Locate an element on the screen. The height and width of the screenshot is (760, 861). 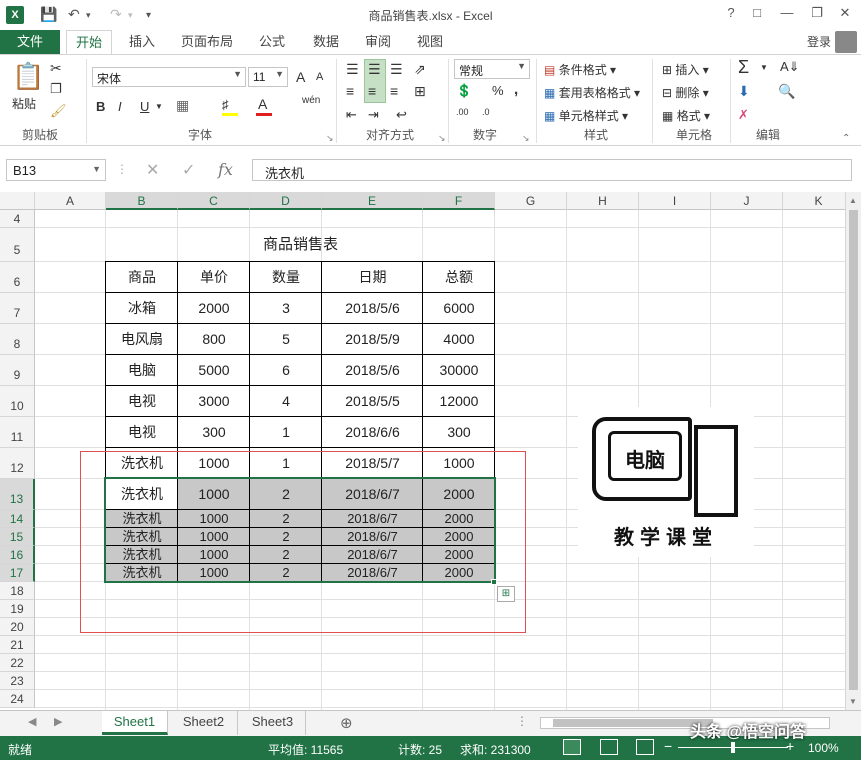
chevron-down-icon: ▼ is located at coordinates (764, 67).